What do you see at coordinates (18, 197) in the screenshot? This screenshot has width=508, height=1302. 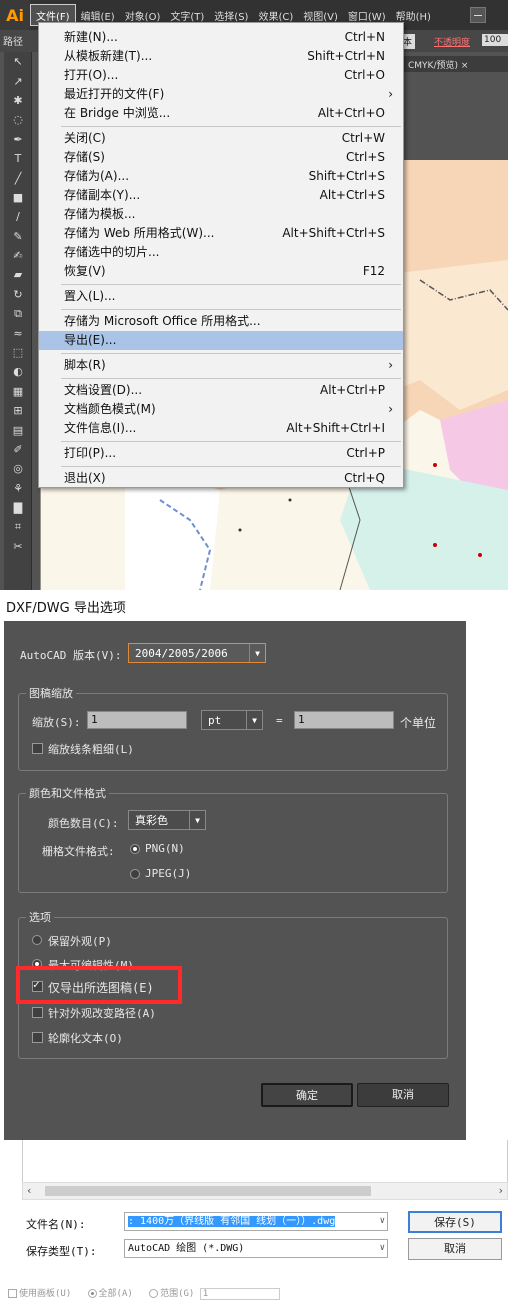 I see `rectangle-tool-icon: ■` at bounding box center [18, 197].